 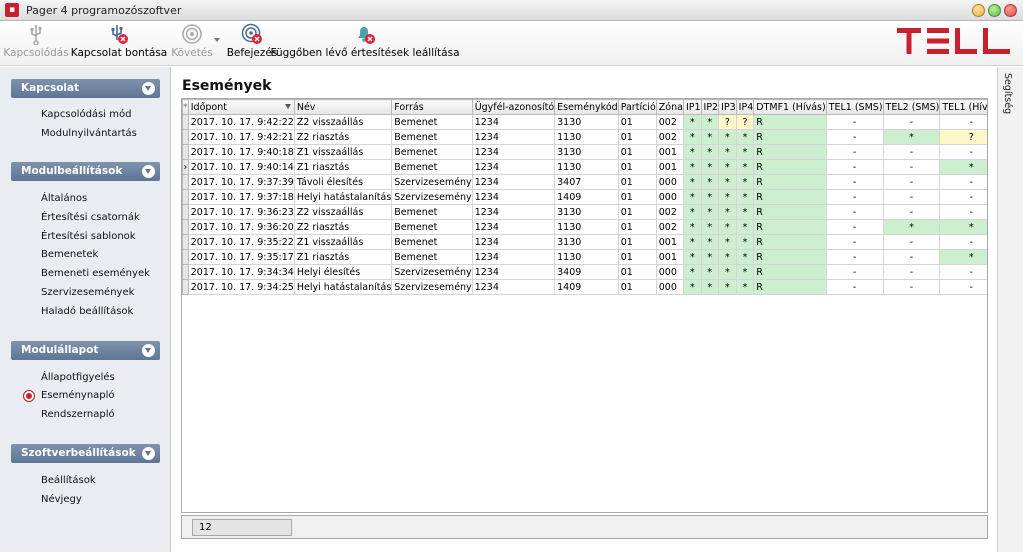 What do you see at coordinates (61, 499) in the screenshot?
I see `sidebar-item-about: Névjegy` at bounding box center [61, 499].